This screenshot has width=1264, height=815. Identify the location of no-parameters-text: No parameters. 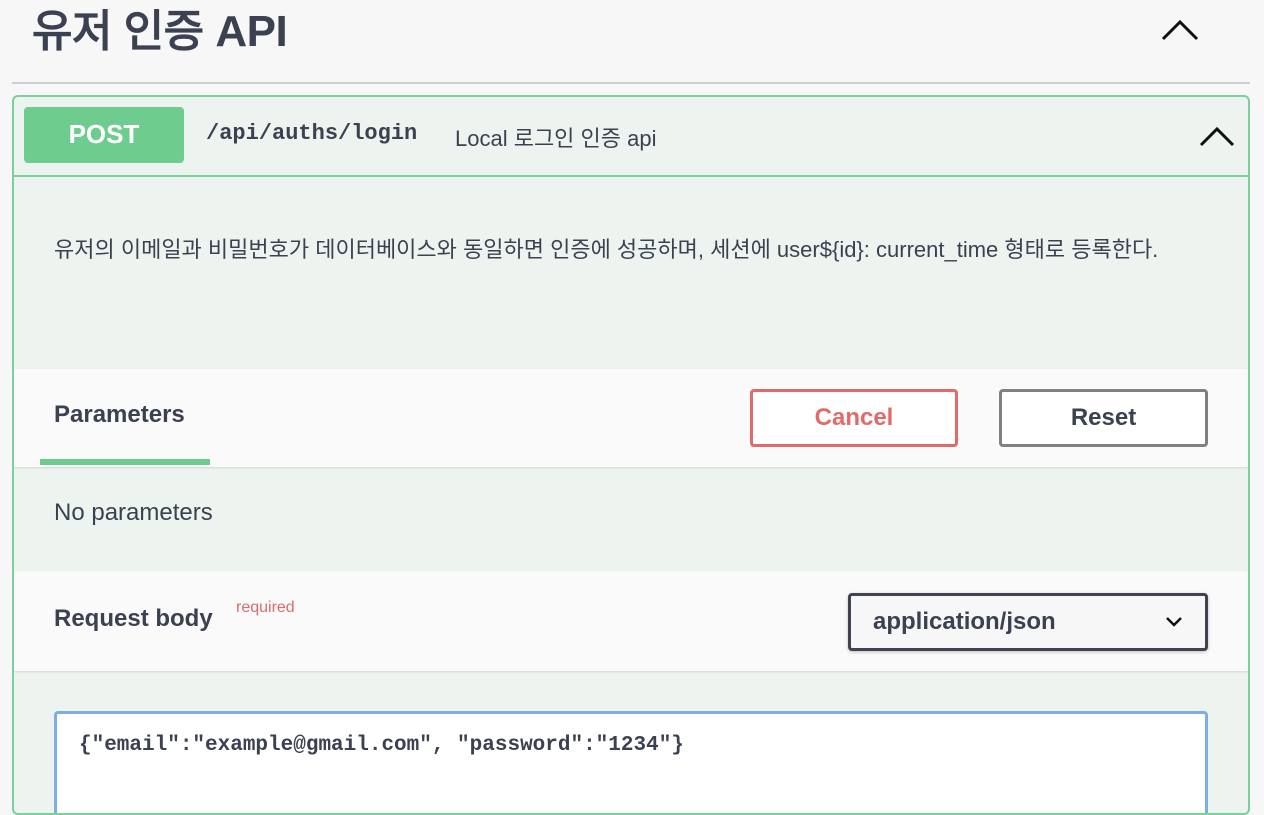
(133, 512).